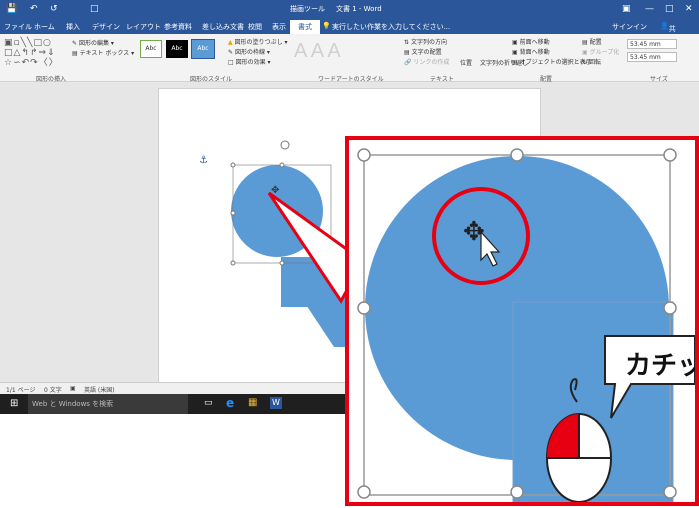 Image resolution: width=699 pixels, height=508 pixels. I want to click on tab-insert: 挿入, so click(73, 27).